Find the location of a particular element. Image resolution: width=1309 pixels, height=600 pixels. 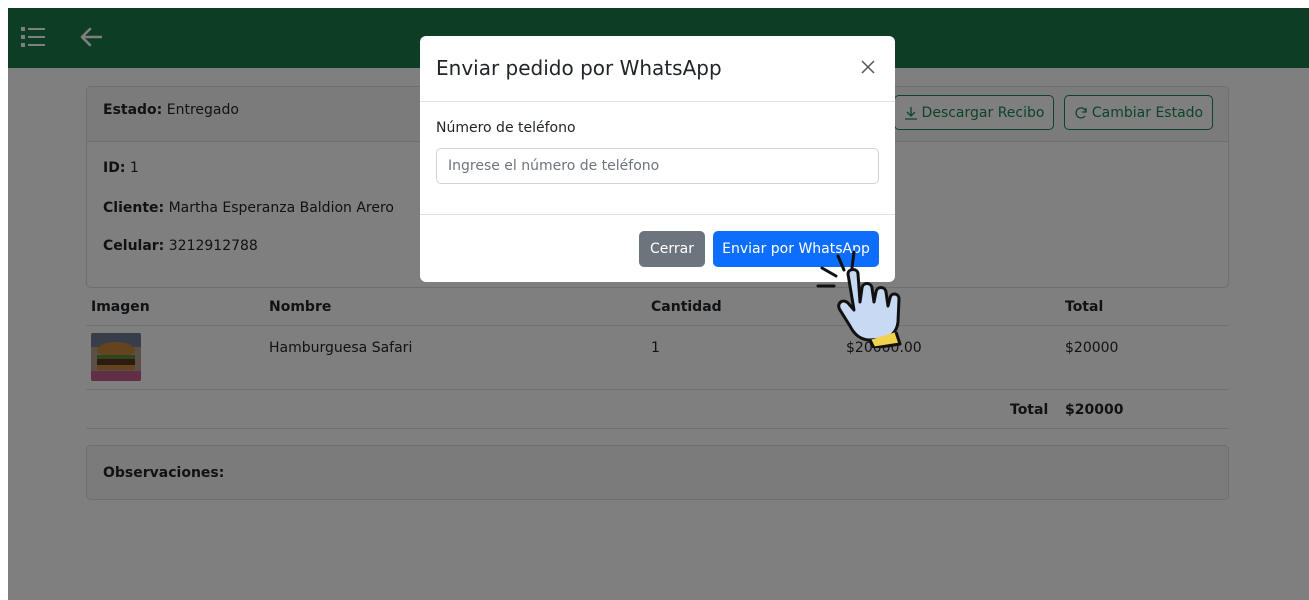

hand-pointer-icon is located at coordinates (863, 299).